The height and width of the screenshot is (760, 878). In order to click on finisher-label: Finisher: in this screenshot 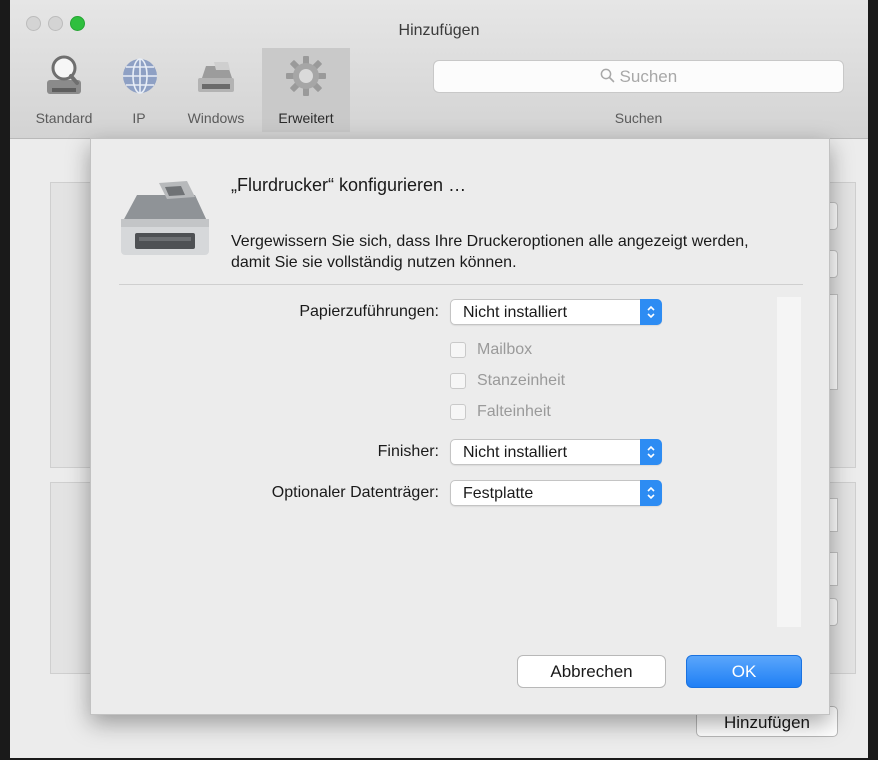, I will do `click(408, 451)`.